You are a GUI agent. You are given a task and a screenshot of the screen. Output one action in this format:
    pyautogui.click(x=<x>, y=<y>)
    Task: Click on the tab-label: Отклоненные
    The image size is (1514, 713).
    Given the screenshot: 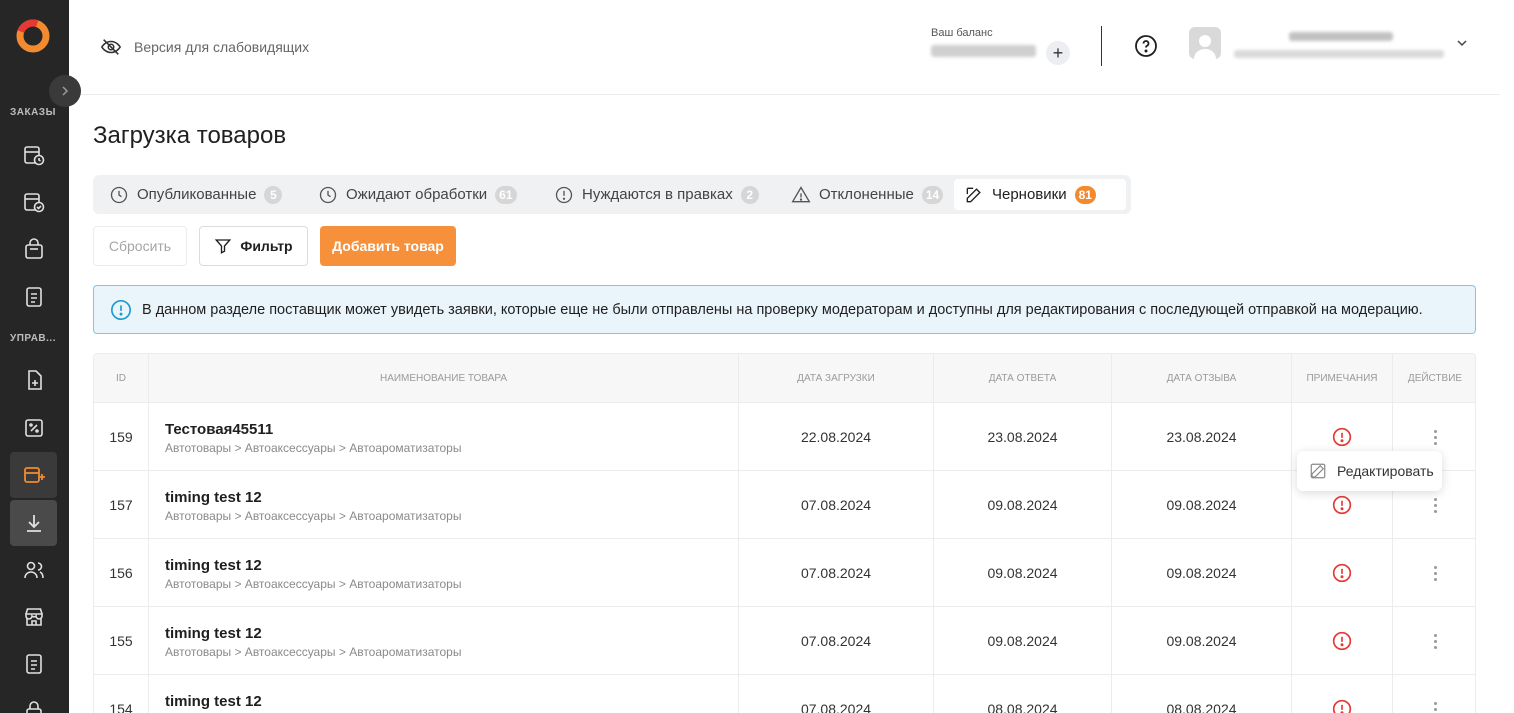 What is the action you would take?
    pyautogui.click(x=866, y=194)
    